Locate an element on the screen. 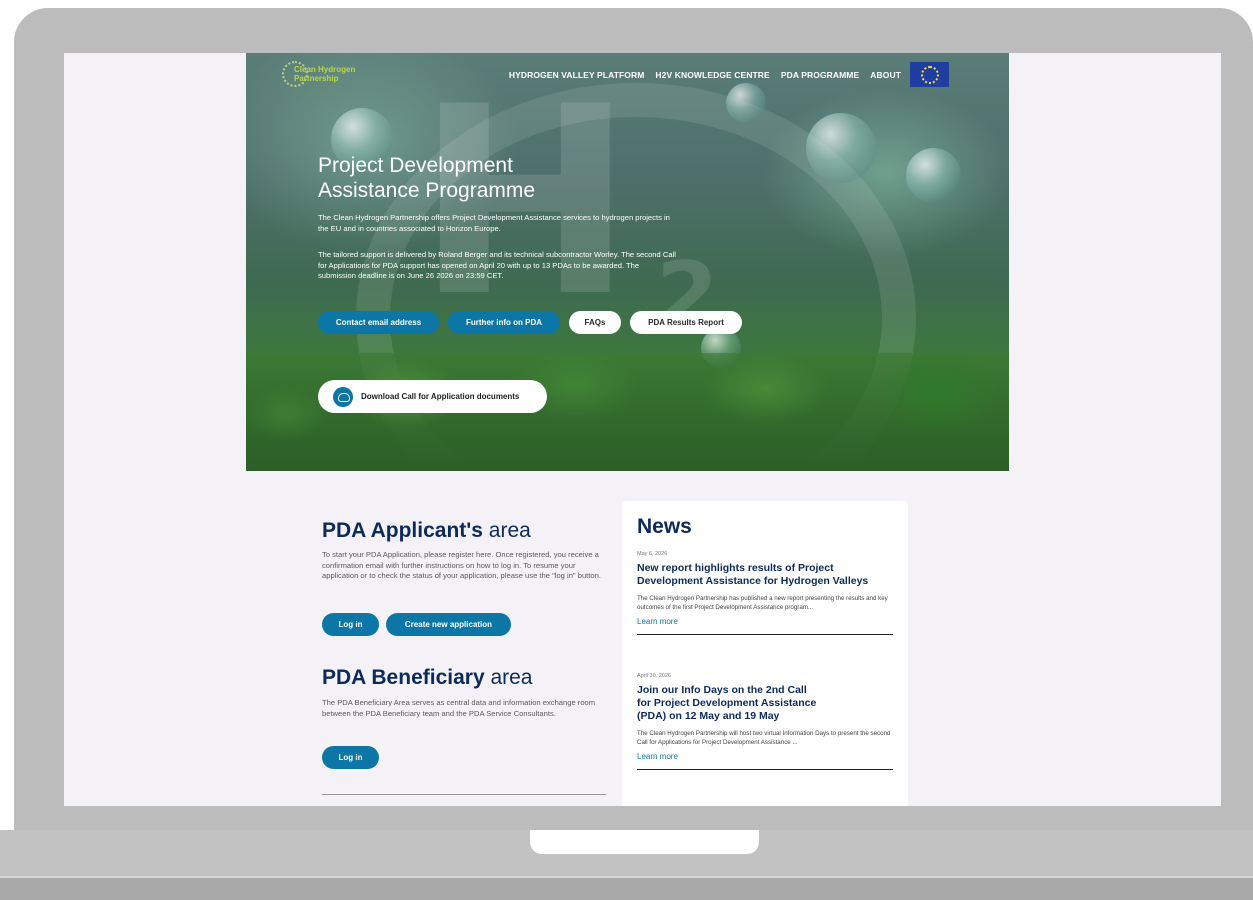  applicant-login-button: Log in is located at coordinates (350, 624).